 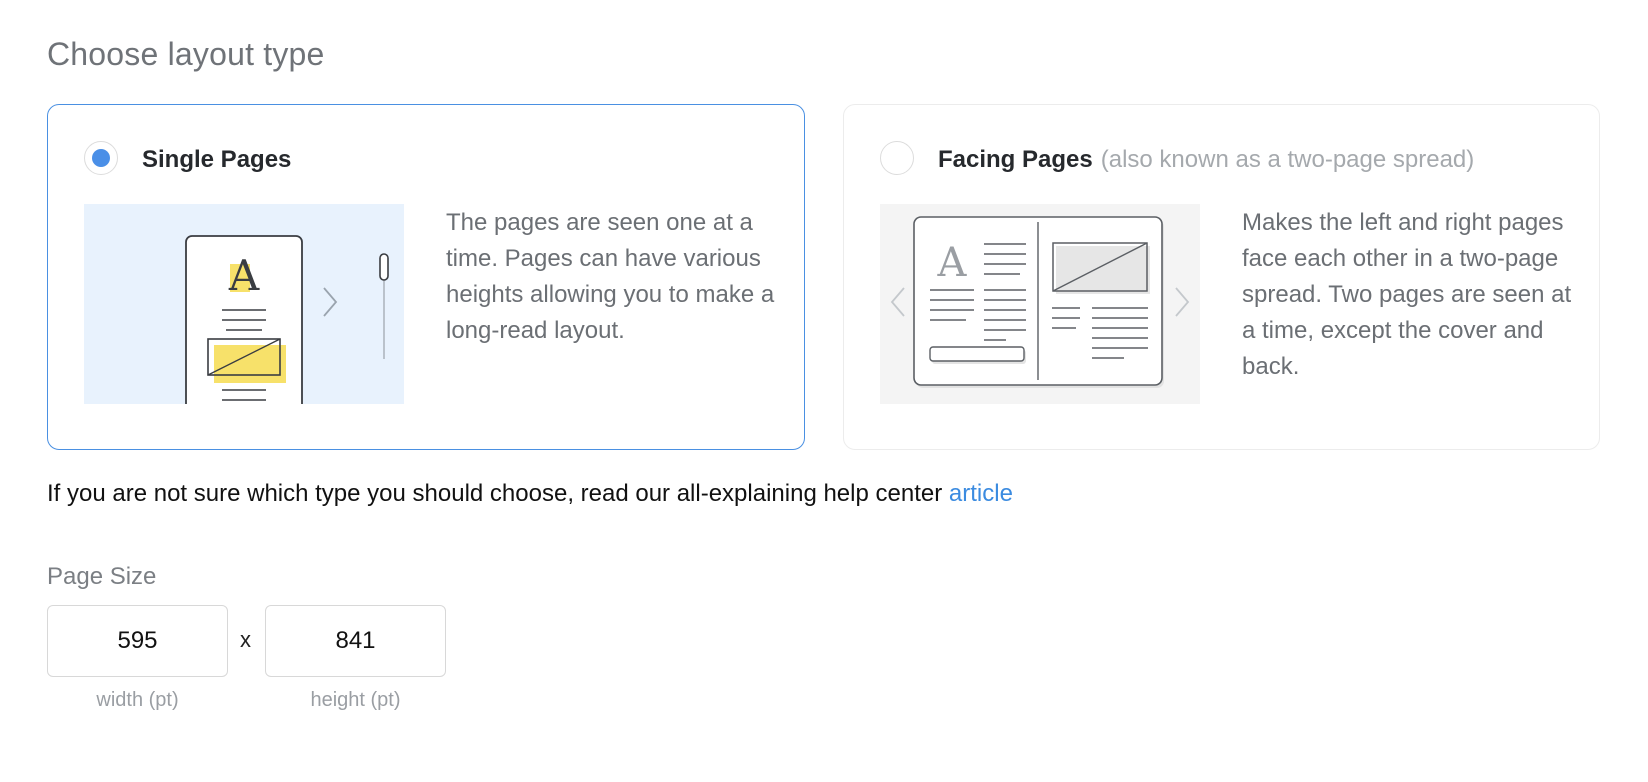 I want to click on single-page-scroll-illustration: A, so click(x=244, y=304).